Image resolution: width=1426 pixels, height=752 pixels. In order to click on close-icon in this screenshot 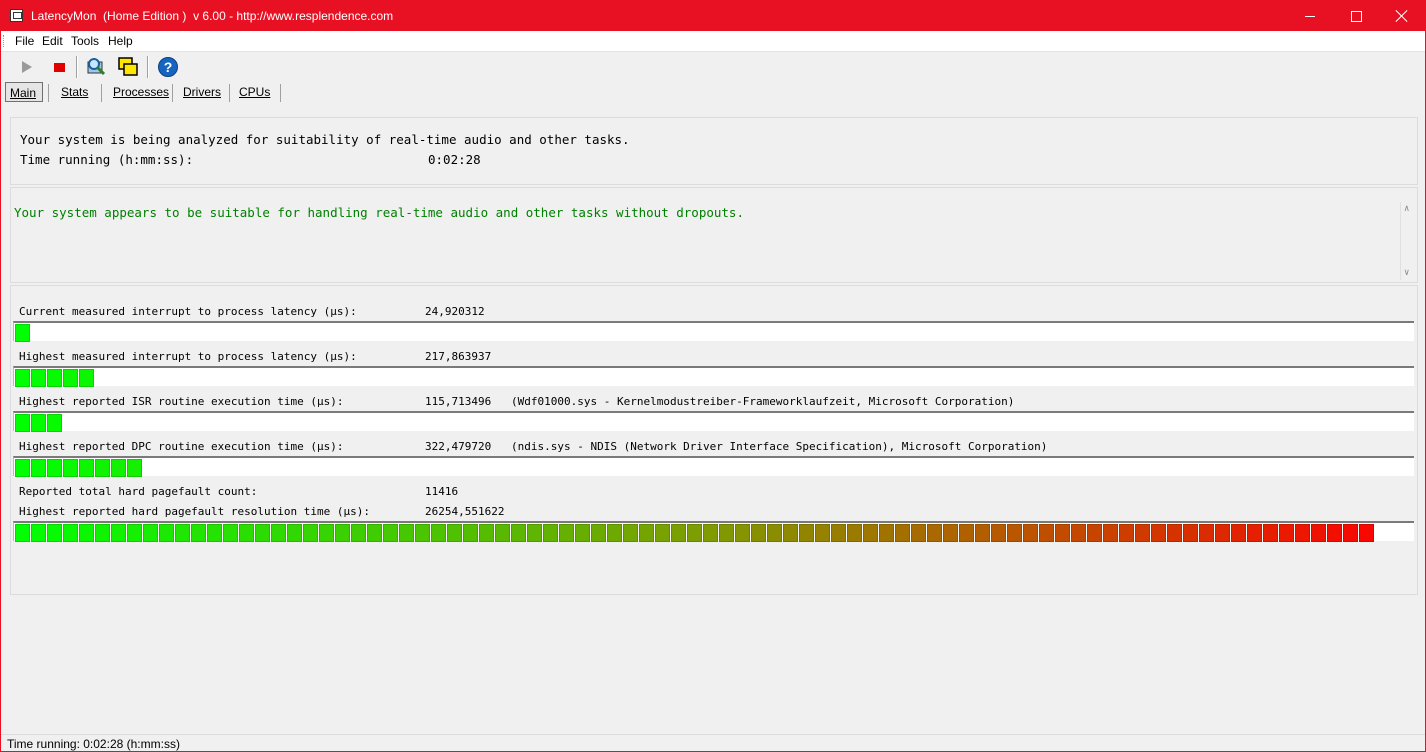, I will do `click(1402, 16)`.